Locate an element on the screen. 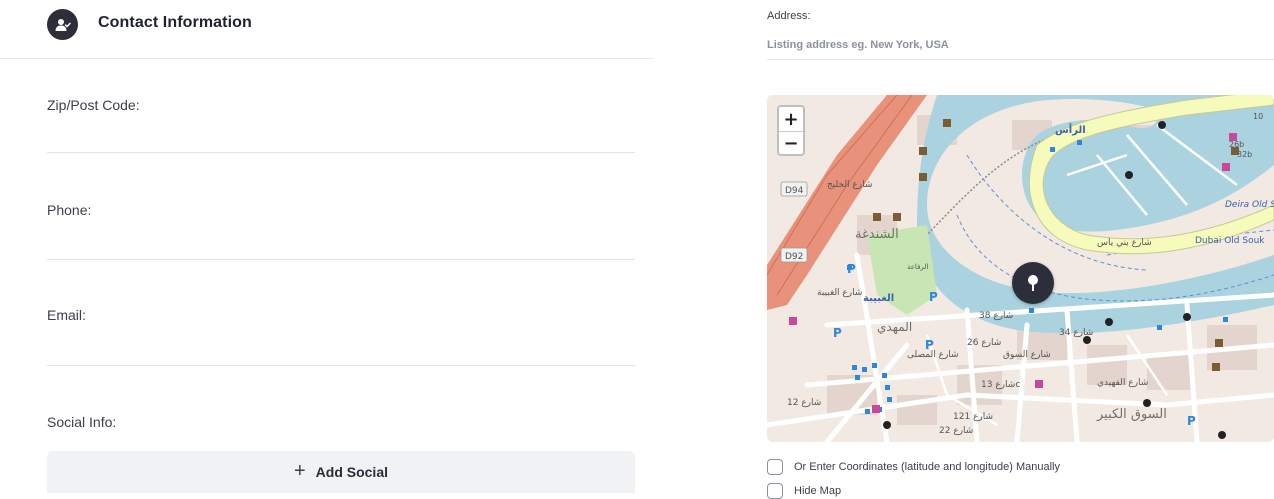 The height and width of the screenshot is (499, 1274). map-label-mahdi: المهدي is located at coordinates (894, 327).